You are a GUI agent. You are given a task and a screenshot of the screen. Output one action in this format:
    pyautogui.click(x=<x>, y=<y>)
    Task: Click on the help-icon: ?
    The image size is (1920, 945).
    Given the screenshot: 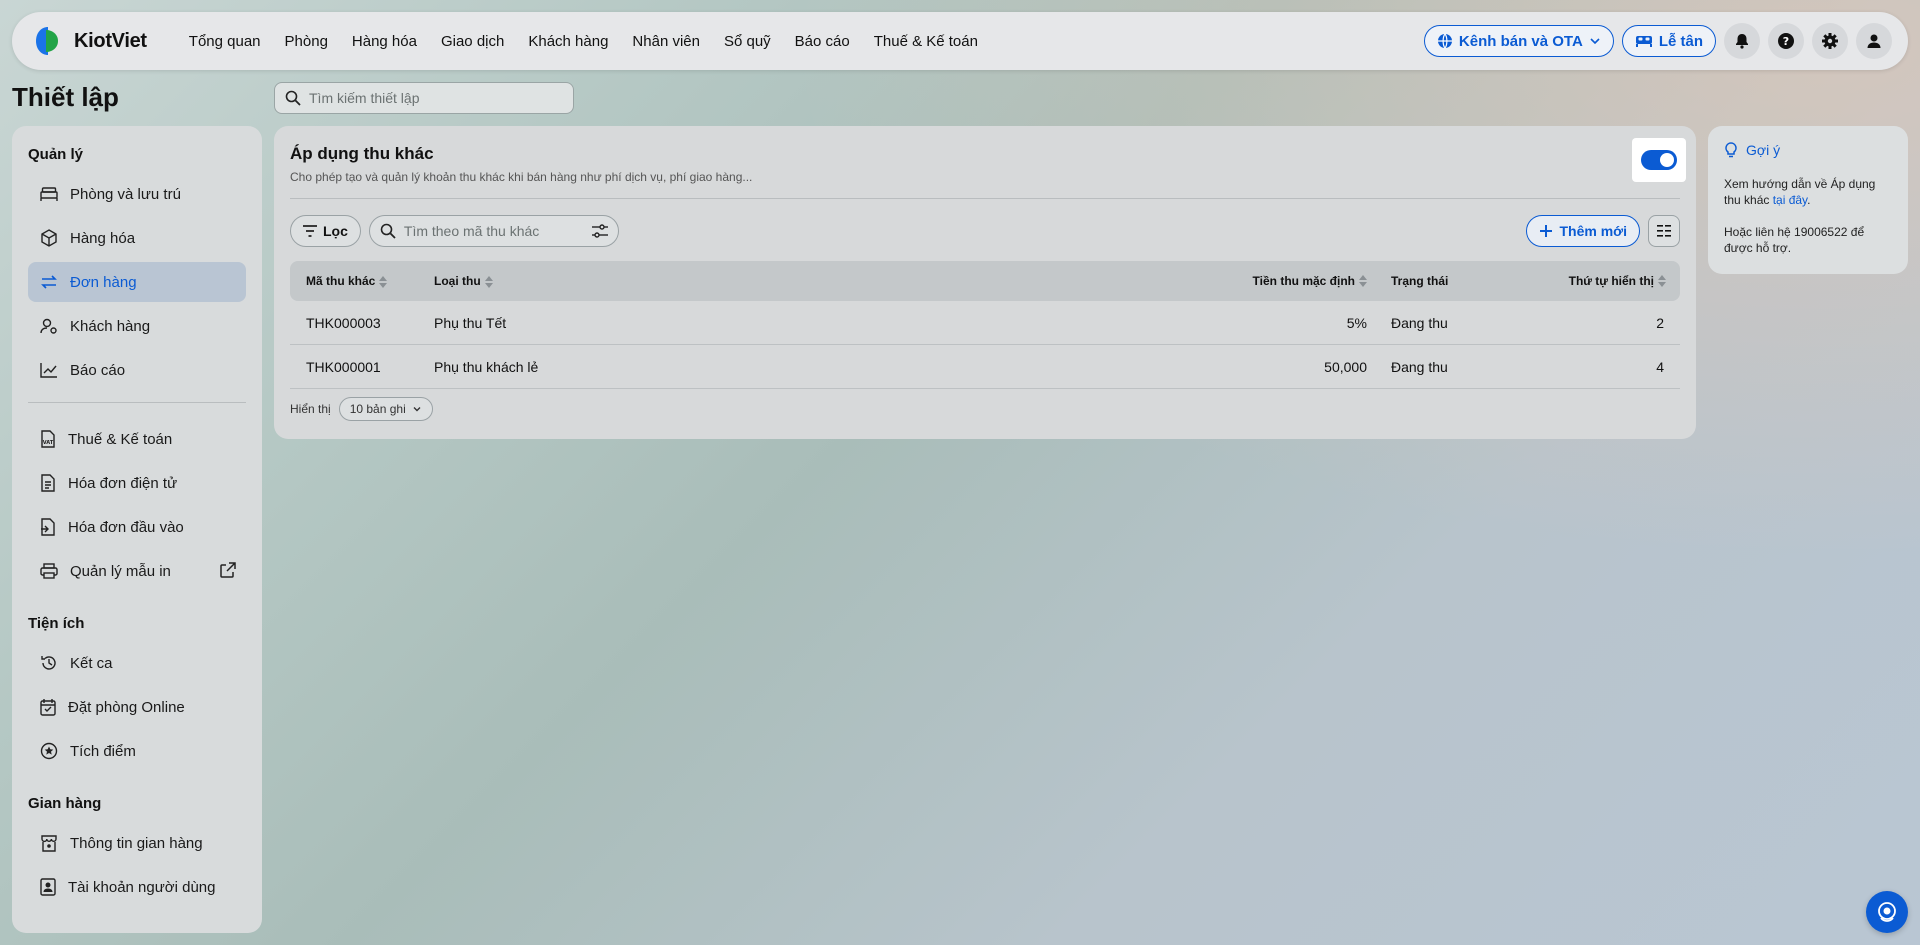 What is the action you would take?
    pyautogui.click(x=1786, y=41)
    